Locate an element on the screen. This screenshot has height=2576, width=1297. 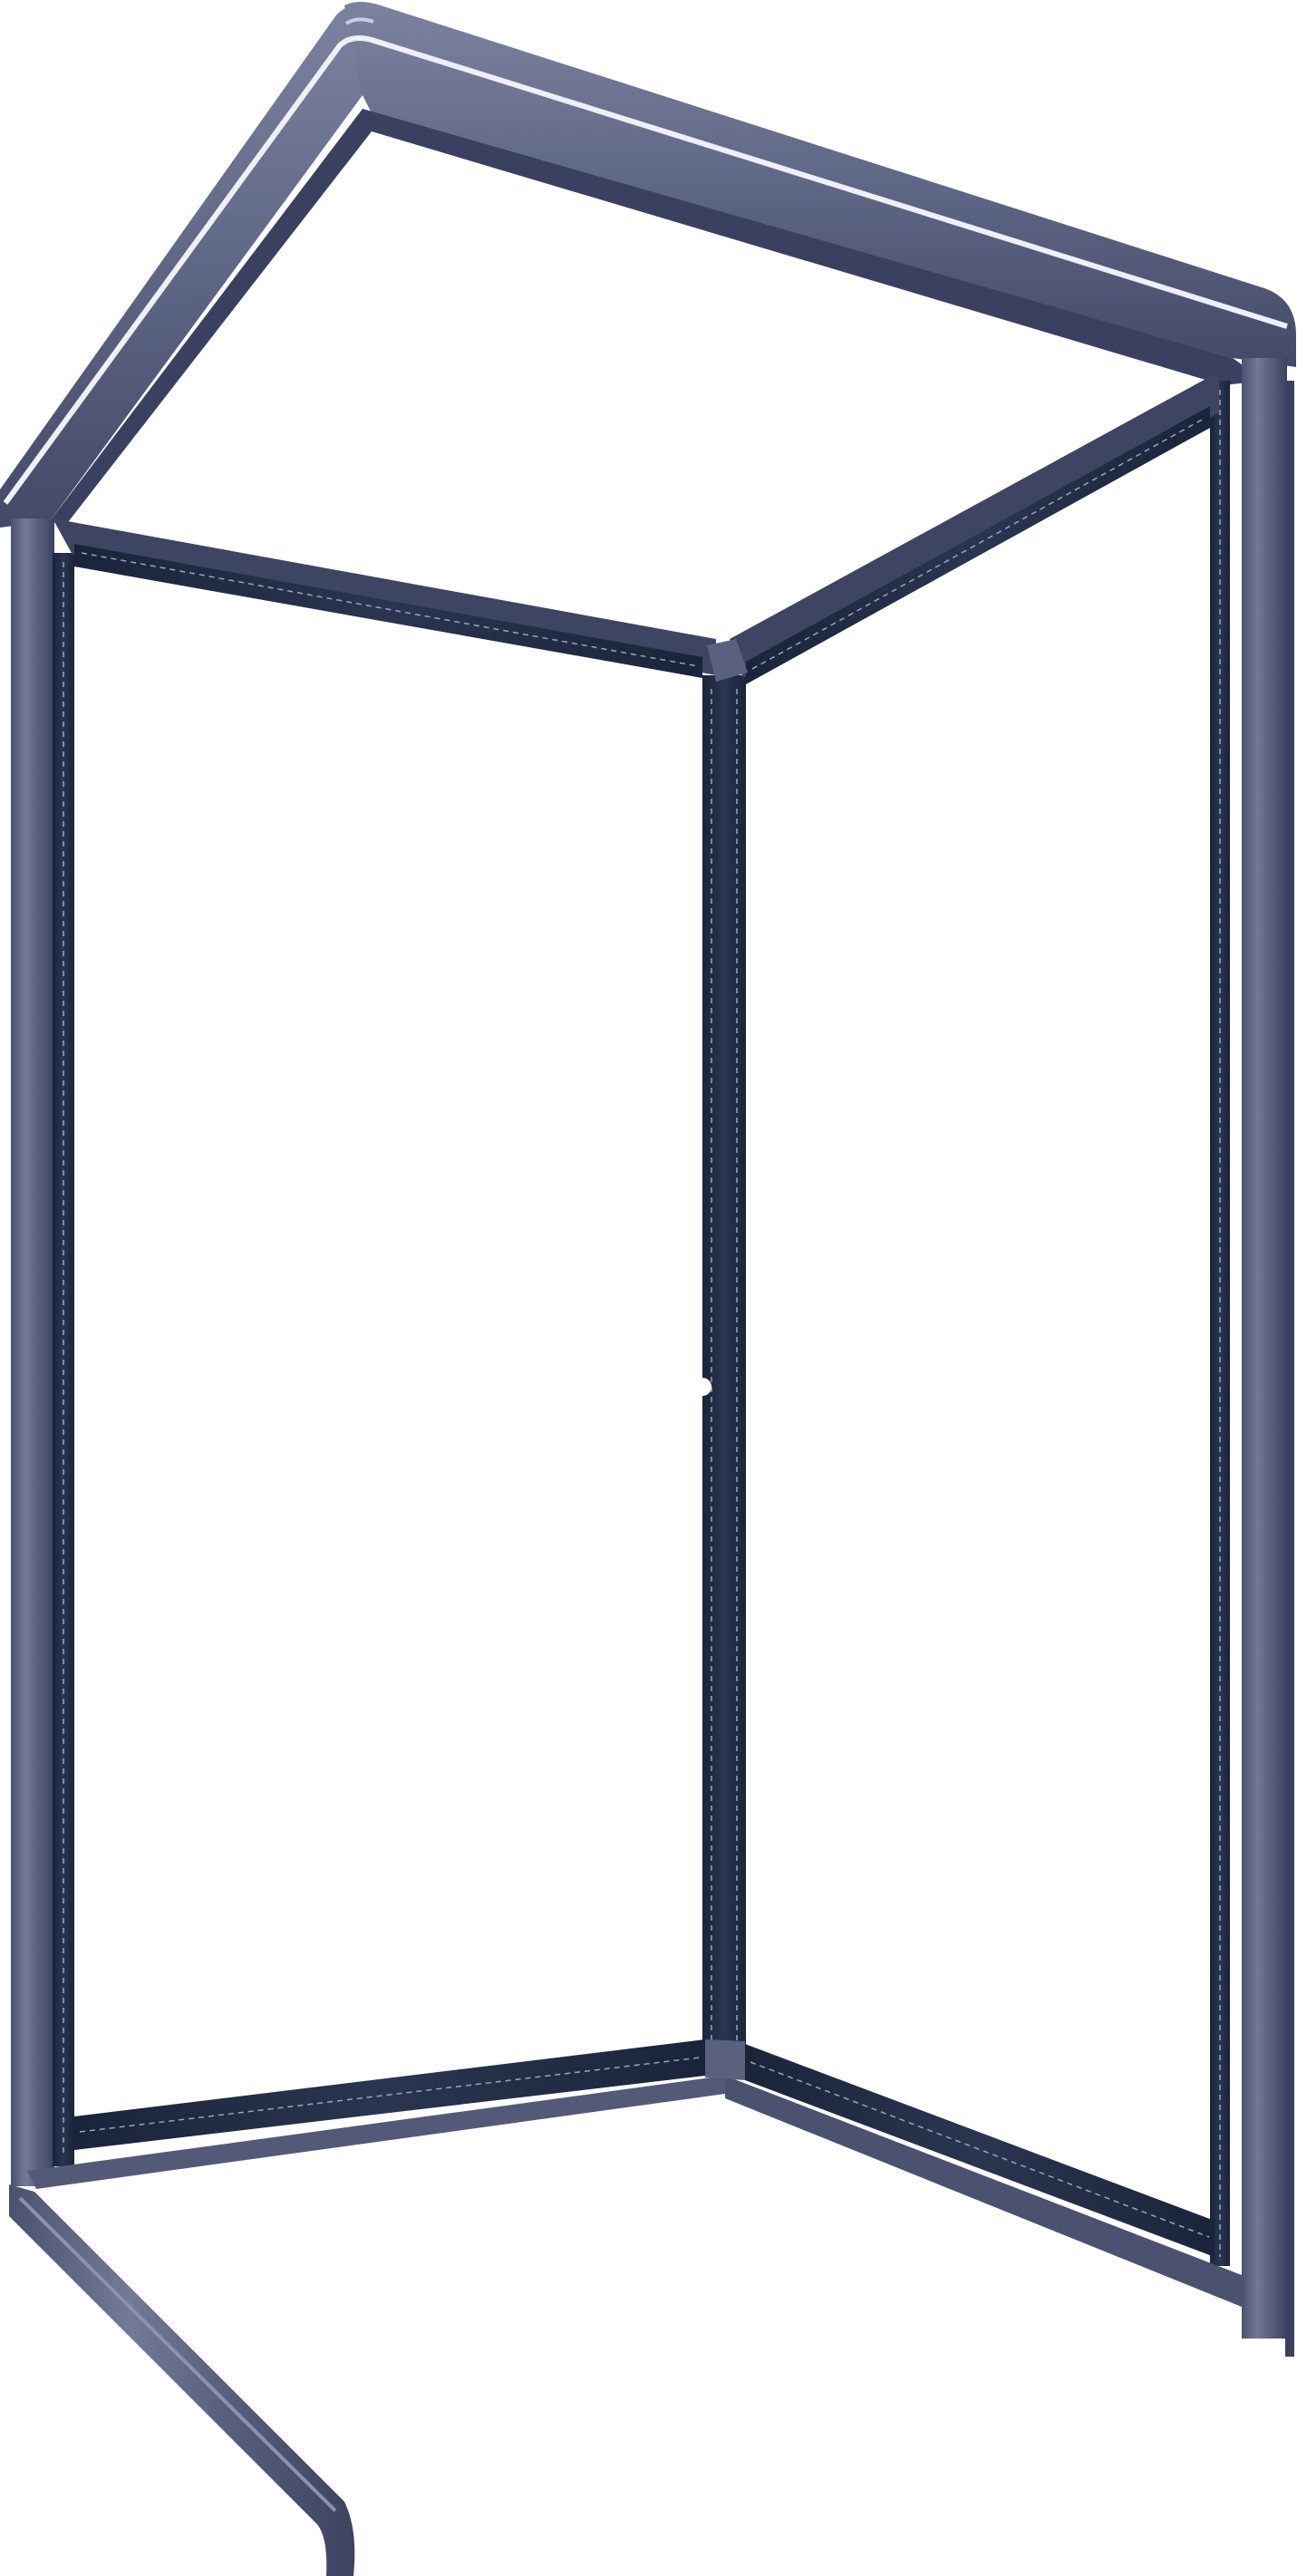
bottom-rail-left is located at coordinates (376, 2114).